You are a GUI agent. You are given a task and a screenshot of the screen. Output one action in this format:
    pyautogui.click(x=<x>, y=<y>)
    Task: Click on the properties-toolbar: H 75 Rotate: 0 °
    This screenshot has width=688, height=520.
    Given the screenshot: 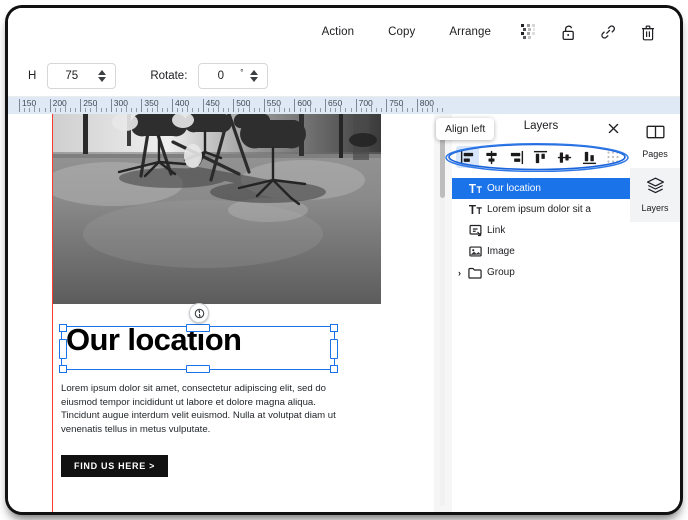 What is the action you would take?
    pyautogui.click(x=344, y=76)
    